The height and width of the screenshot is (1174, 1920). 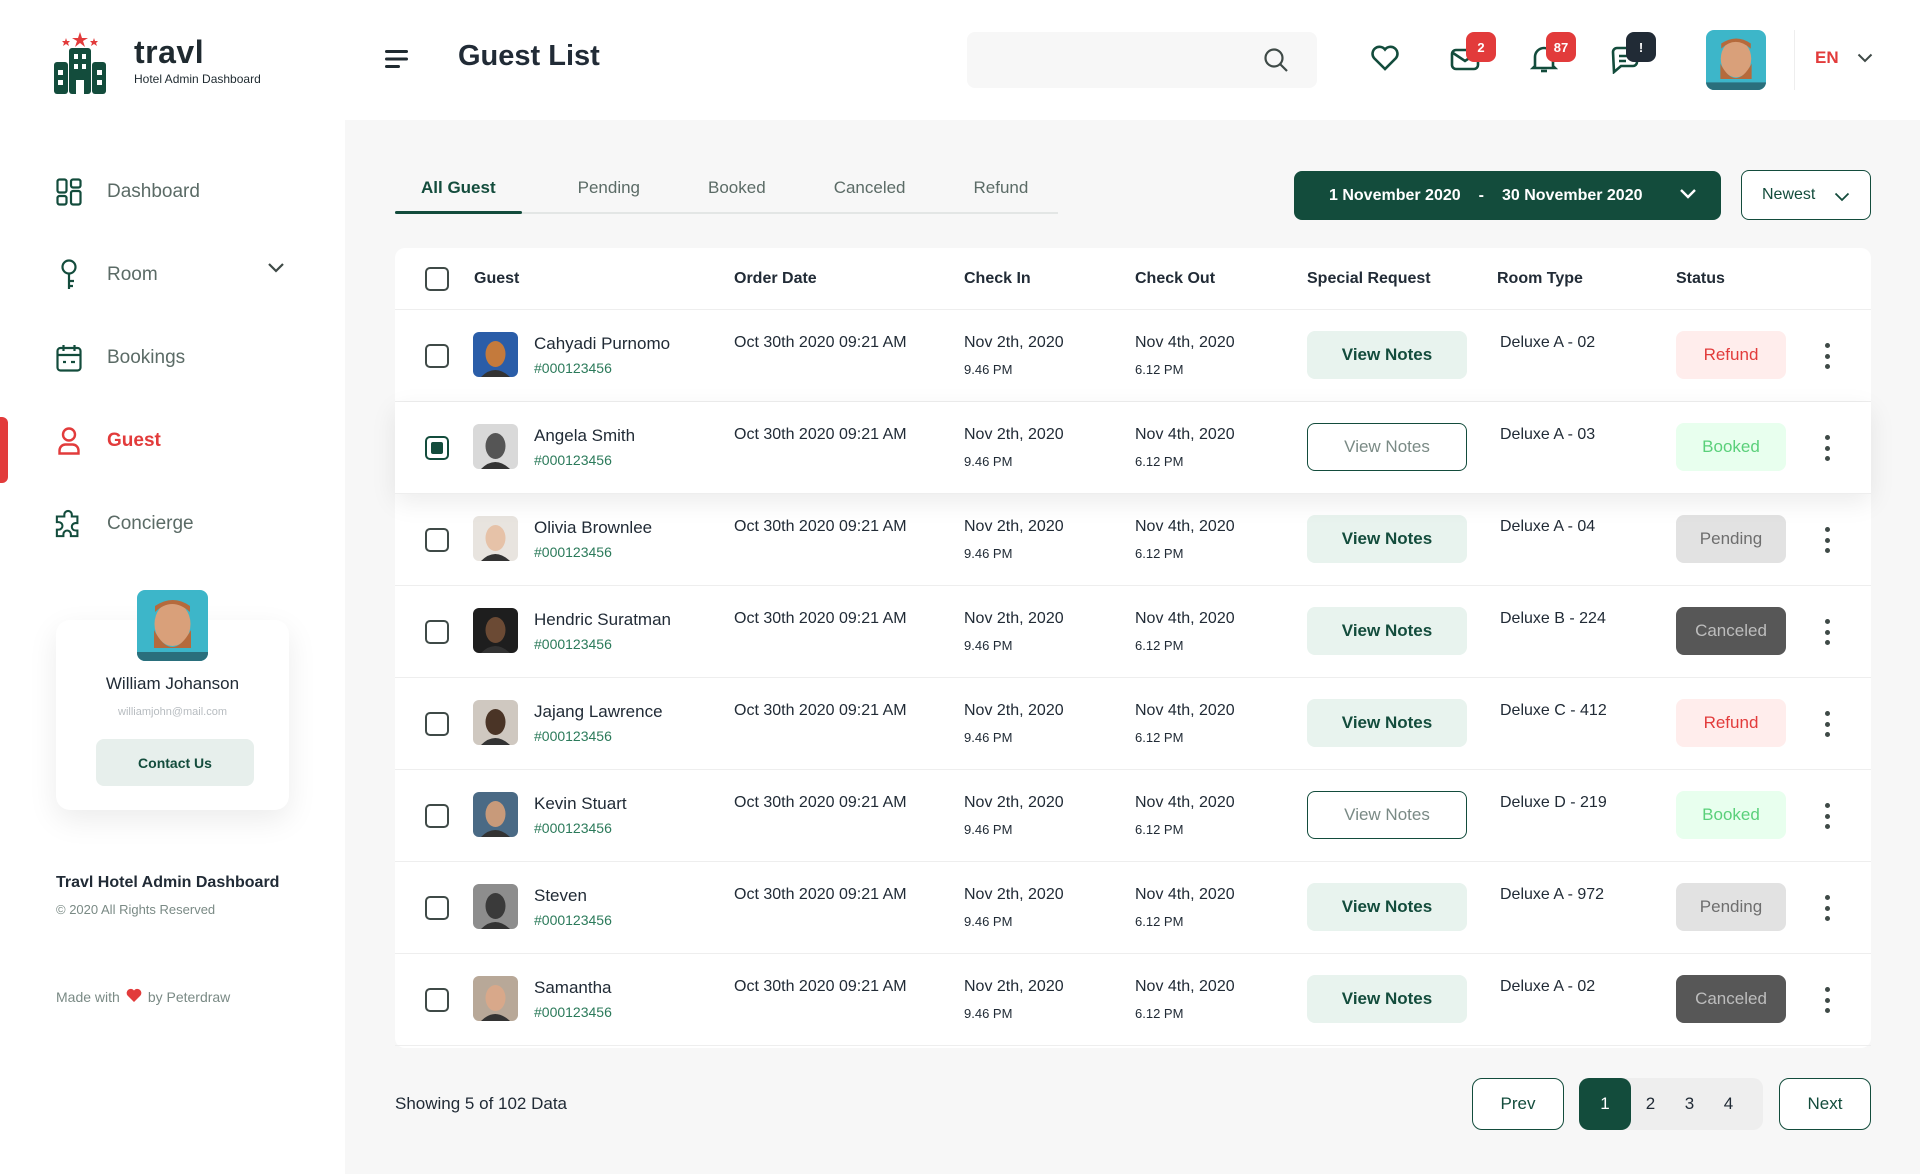 What do you see at coordinates (602, 344) in the screenshot?
I see `guest-name: Cahyadi Purnomo` at bounding box center [602, 344].